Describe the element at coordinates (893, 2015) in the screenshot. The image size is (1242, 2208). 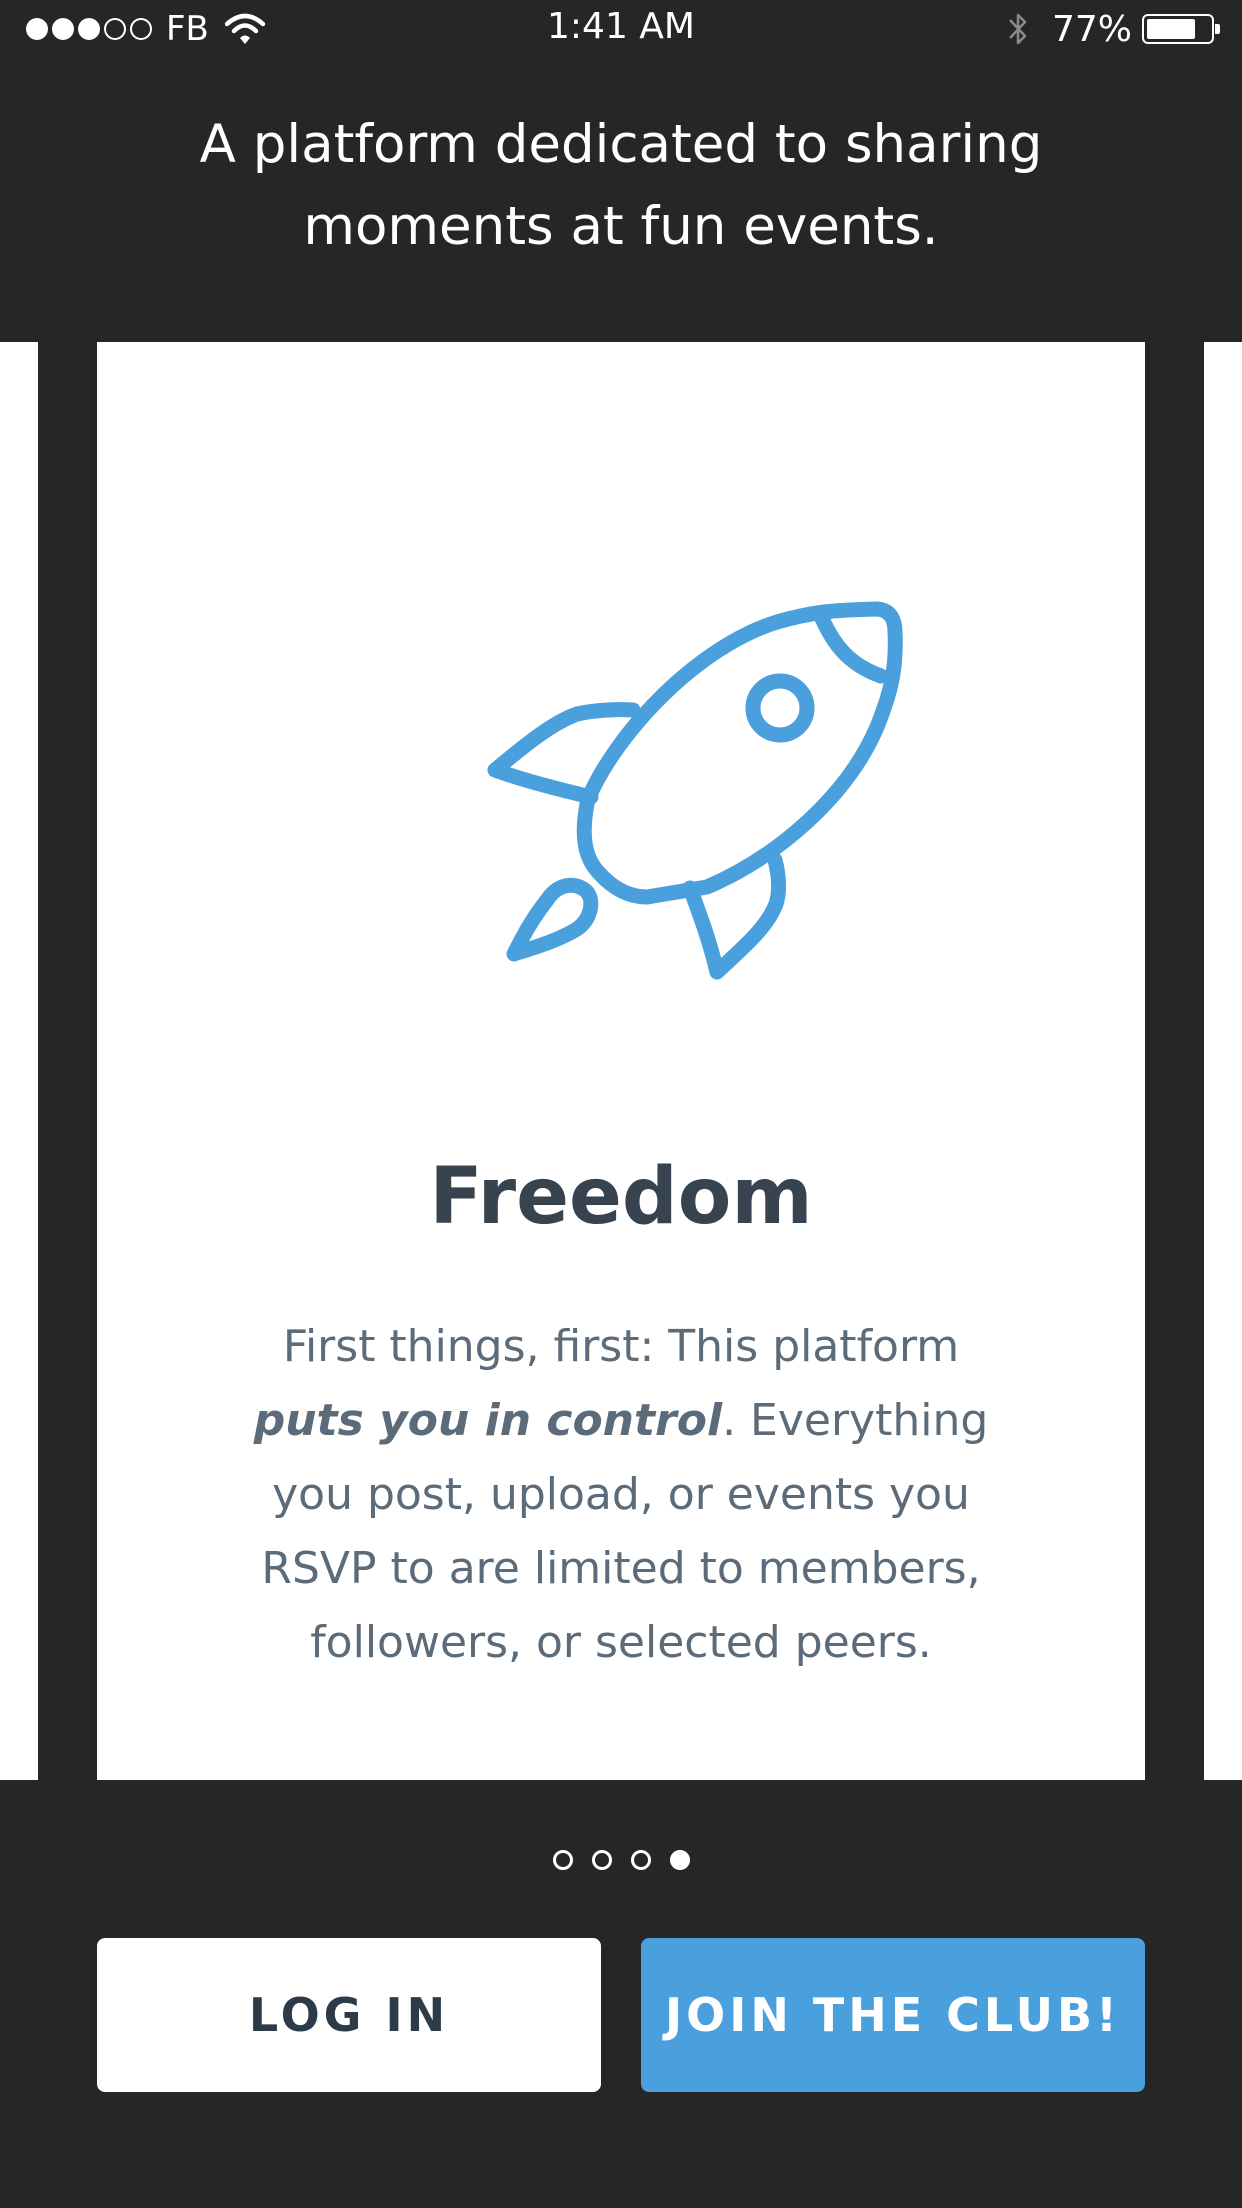
I see `join-the-club-button: JOIN THE CLUB!` at that location.